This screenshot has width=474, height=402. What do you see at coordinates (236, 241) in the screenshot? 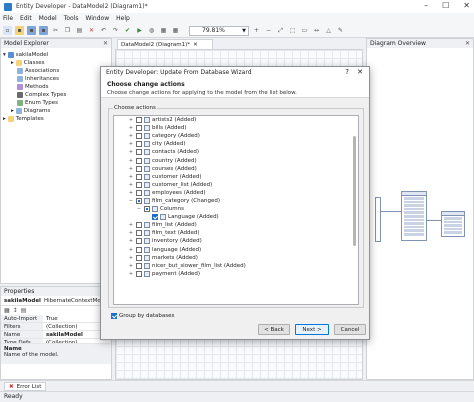
I see `action-item: + inventory (Added)` at bounding box center [236, 241].